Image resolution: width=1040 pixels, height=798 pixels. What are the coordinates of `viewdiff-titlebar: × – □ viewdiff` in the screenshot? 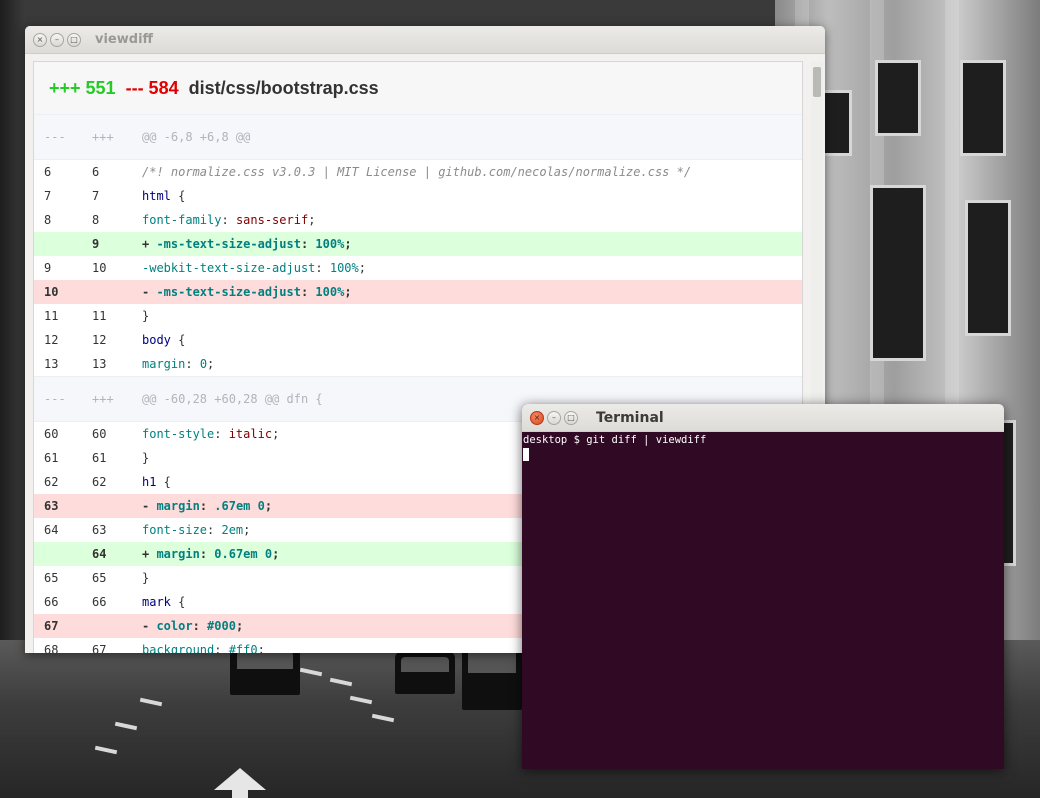 It's located at (425, 40).